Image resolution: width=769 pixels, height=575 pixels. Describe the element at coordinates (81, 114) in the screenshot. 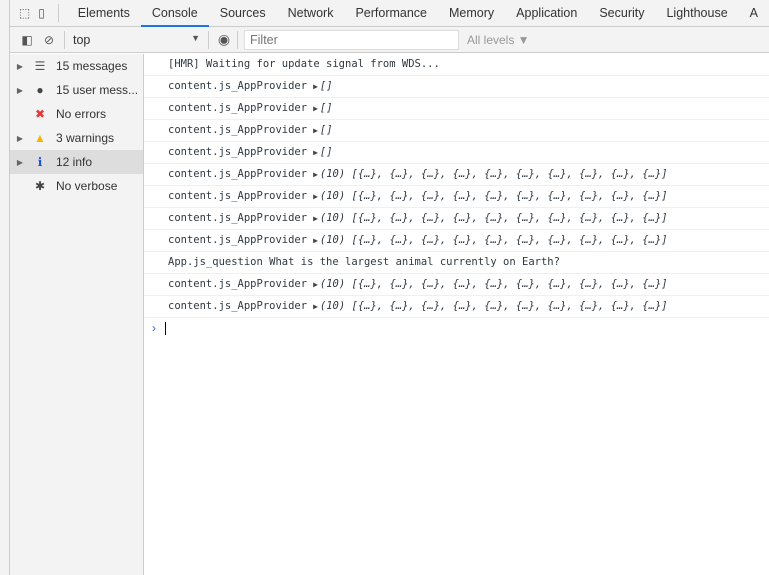

I see `sidebar-item-label: No errors` at that location.